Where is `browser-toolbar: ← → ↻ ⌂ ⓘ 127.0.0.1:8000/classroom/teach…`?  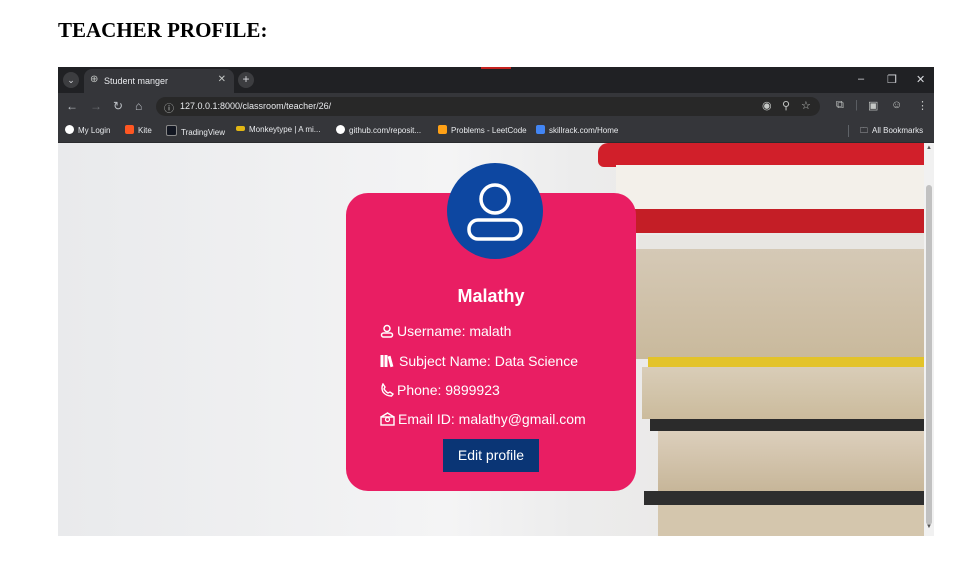
browser-toolbar: ← → ↻ ⌂ ⓘ 127.0.0.1:8000/classroom/teach… is located at coordinates (496, 106).